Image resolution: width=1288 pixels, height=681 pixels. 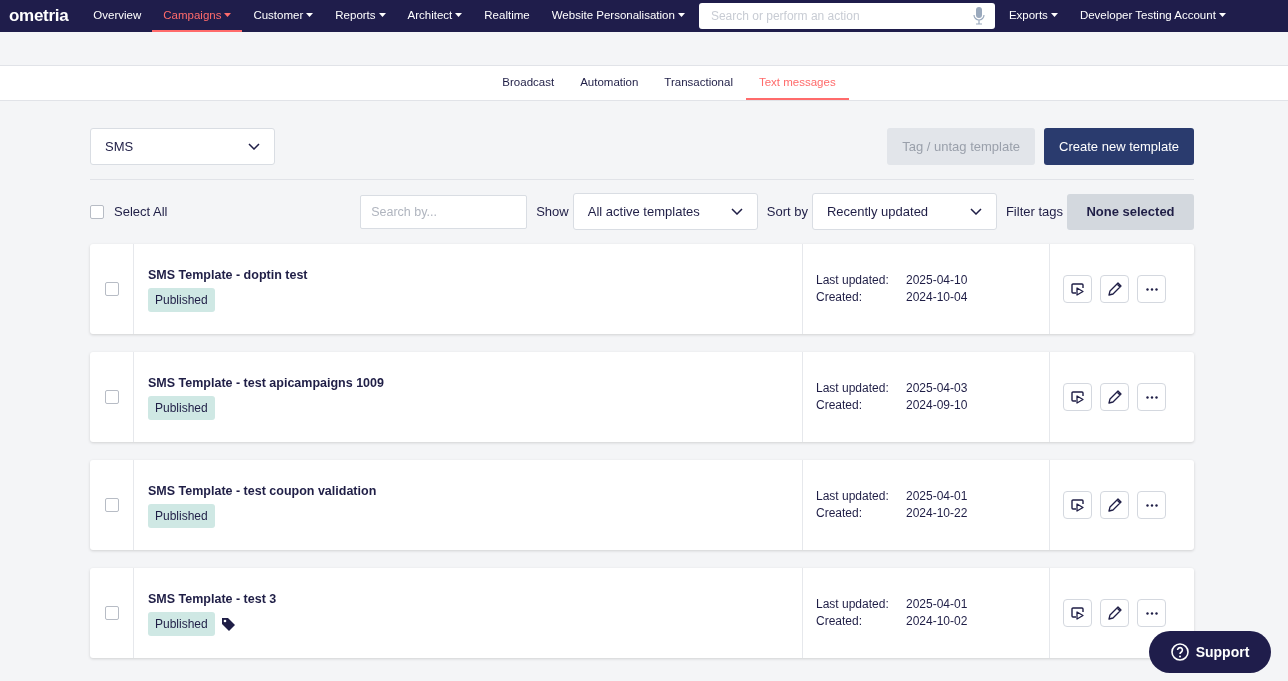 I want to click on help-icon, so click(x=1179, y=652).